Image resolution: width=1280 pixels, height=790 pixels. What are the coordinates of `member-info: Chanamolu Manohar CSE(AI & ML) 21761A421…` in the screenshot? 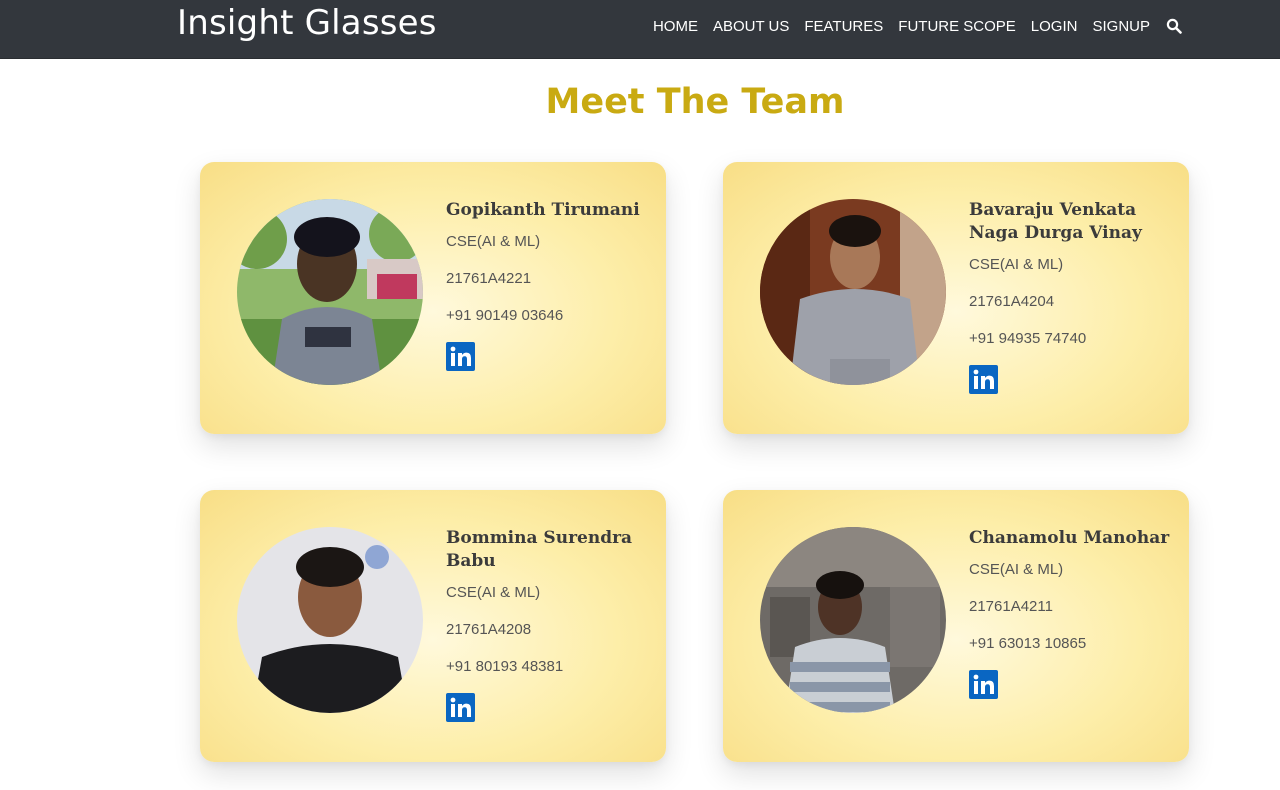 It's located at (1074, 613).